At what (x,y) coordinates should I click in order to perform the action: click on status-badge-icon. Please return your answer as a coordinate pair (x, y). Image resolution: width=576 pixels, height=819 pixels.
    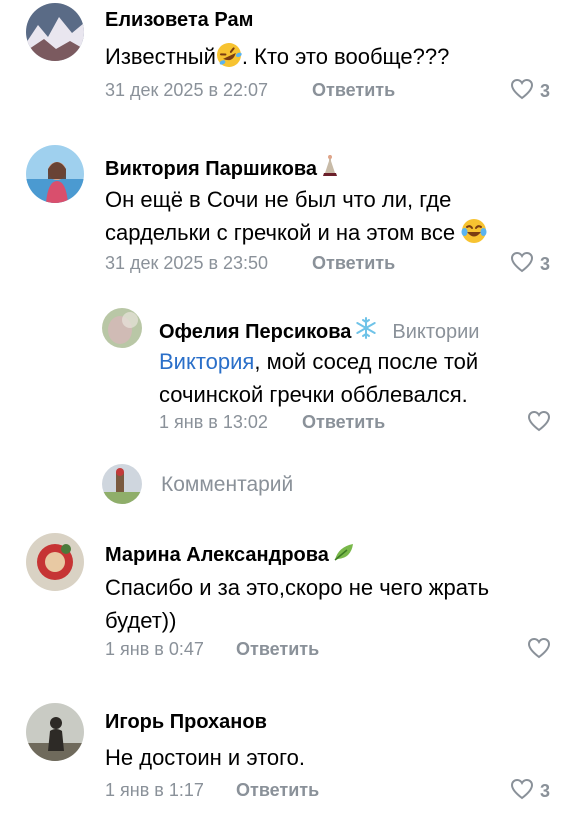
    Looking at the image, I should click on (330, 168).